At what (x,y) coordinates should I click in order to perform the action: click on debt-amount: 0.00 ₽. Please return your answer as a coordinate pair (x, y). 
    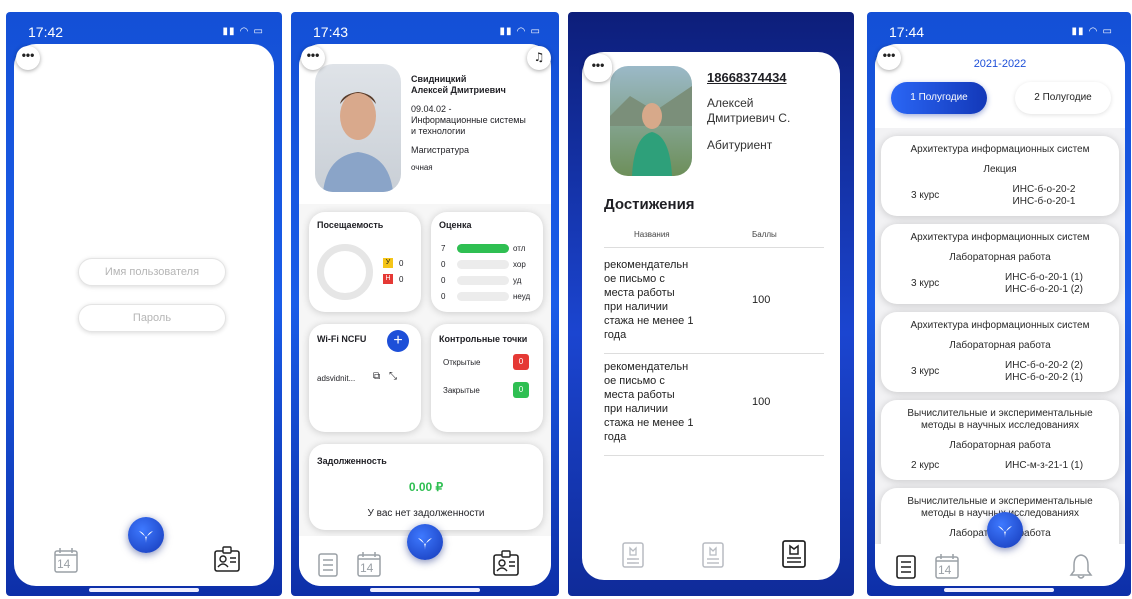
    Looking at the image, I should click on (426, 487).